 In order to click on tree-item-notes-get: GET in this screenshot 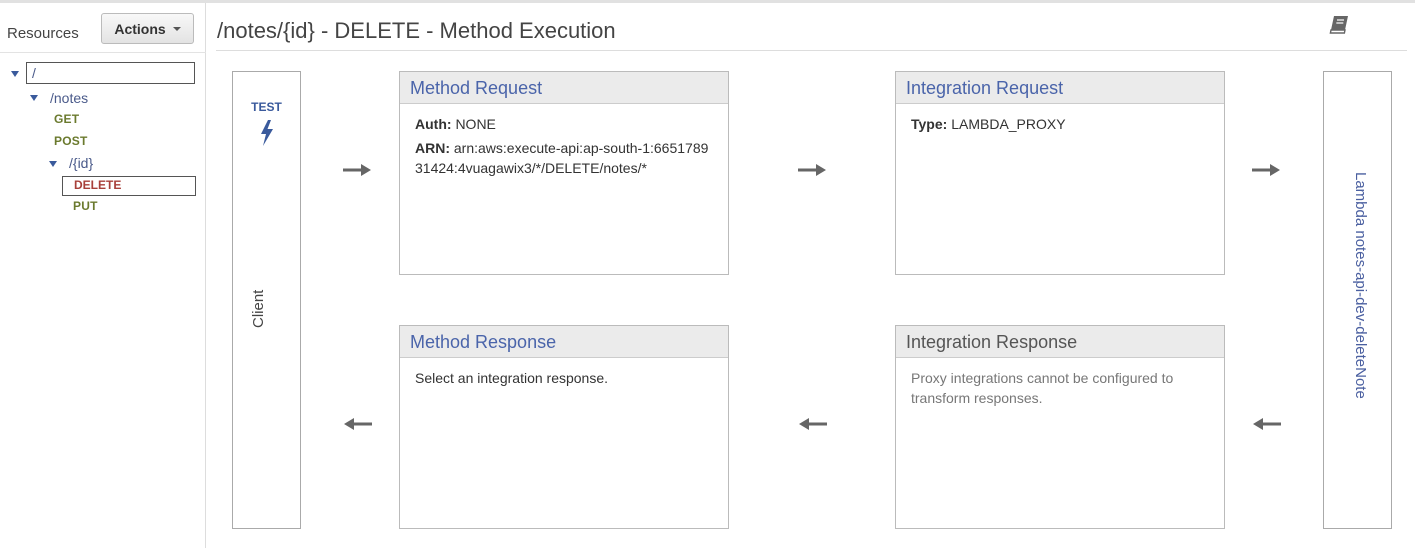, I will do `click(66, 119)`.